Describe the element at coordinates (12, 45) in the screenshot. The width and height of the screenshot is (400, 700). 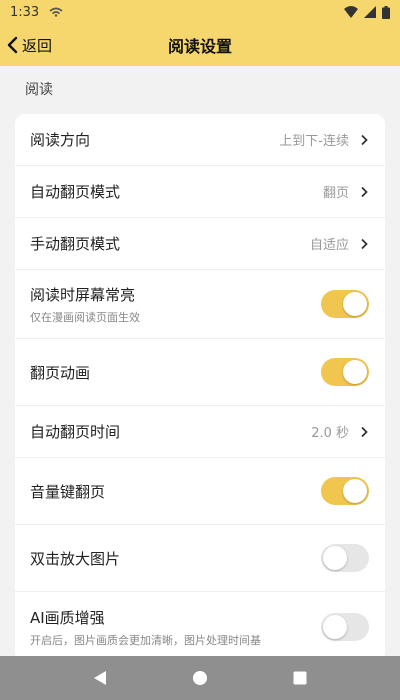
I see `chevron-left-icon` at that location.